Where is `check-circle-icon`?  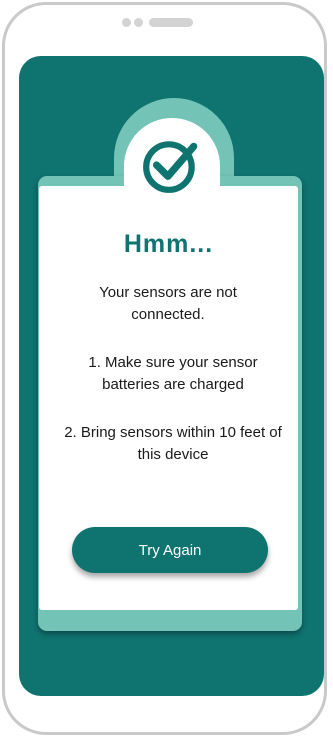 check-circle-icon is located at coordinates (170, 167).